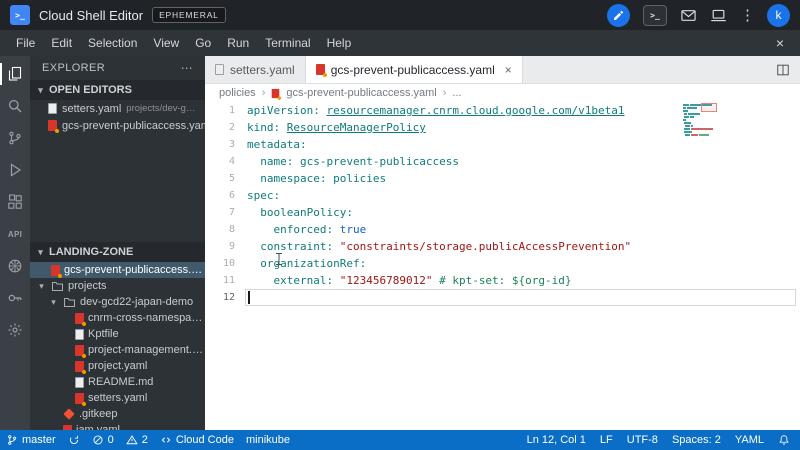 This screenshot has height=450, width=800. What do you see at coordinates (117, 426) in the screenshot?
I see `tree-item-iam-yaml: iam.yaml` at bounding box center [117, 426].